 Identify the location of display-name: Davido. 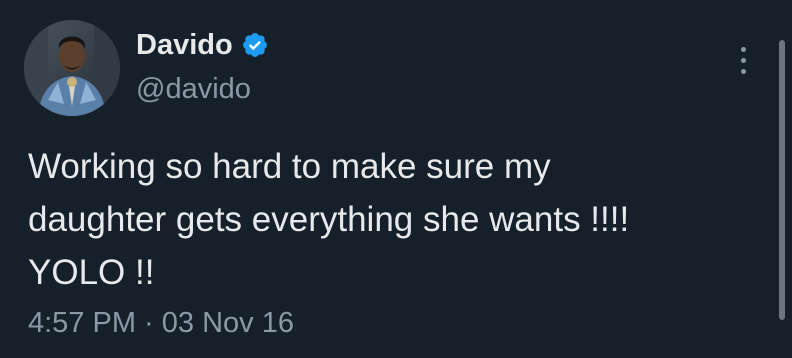
(184, 45).